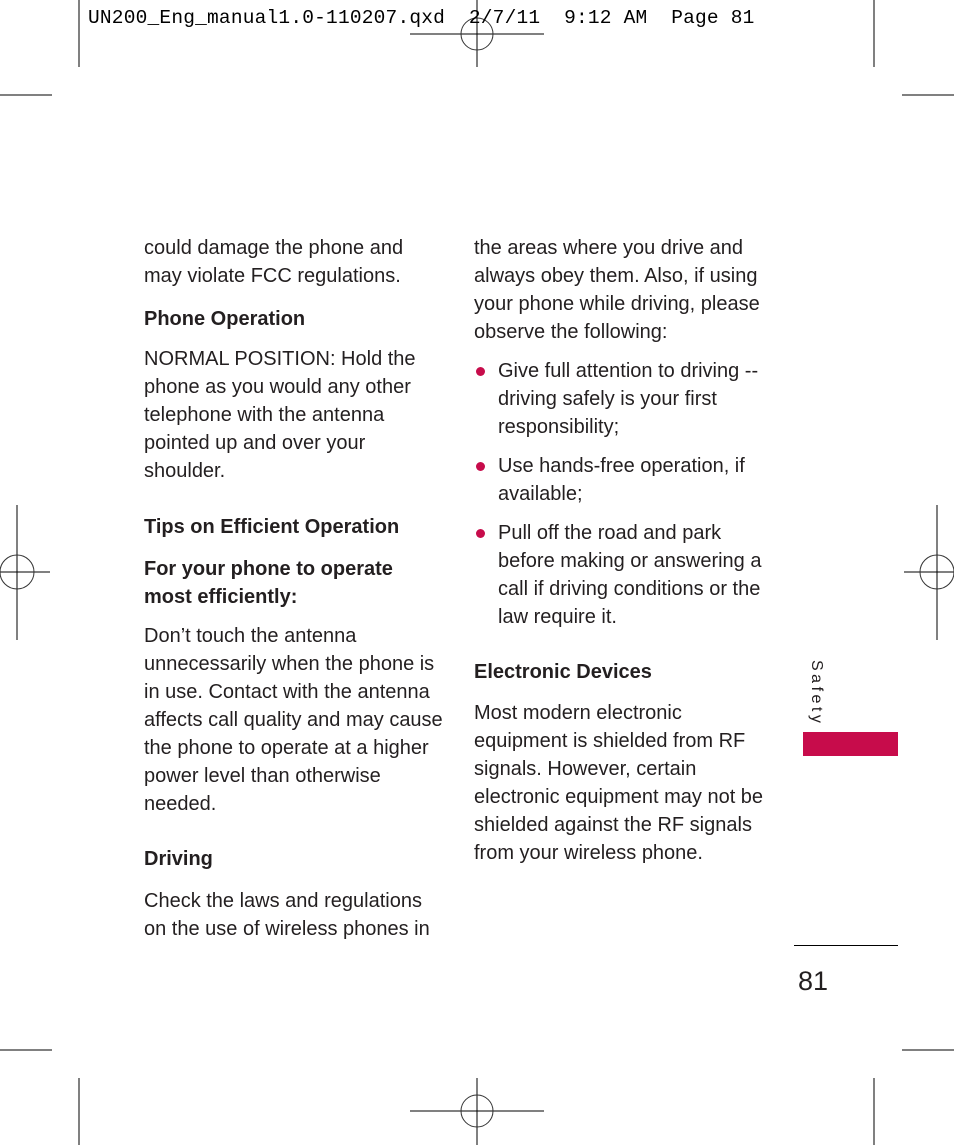  I want to click on heading-tips-efficient-operation: Tips on Efficient Operation, so click(272, 527).